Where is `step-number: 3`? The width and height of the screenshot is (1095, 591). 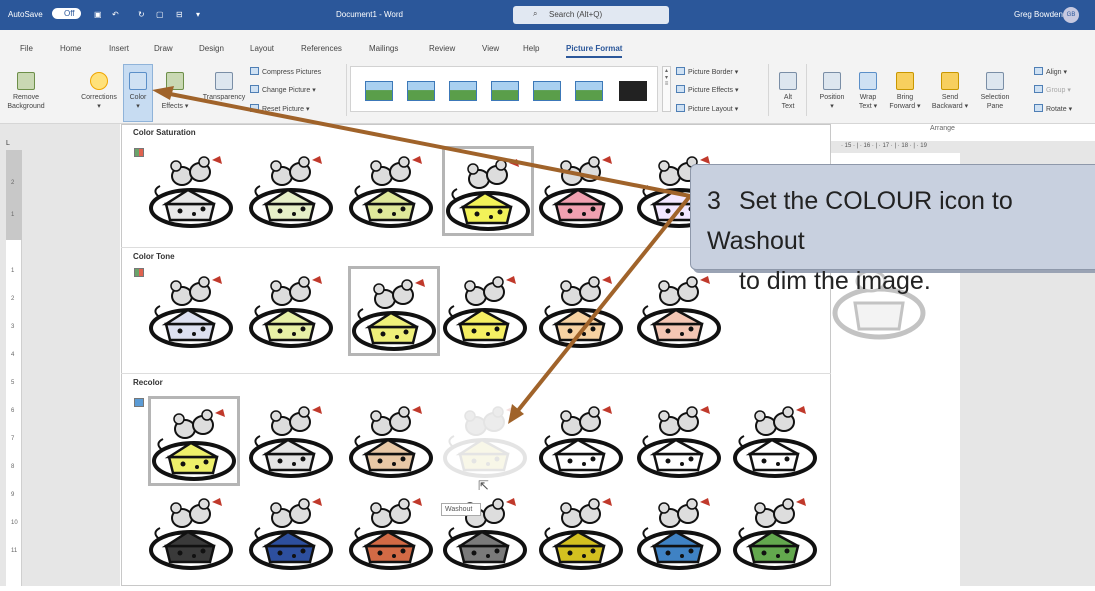 step-number: 3 is located at coordinates (714, 201).